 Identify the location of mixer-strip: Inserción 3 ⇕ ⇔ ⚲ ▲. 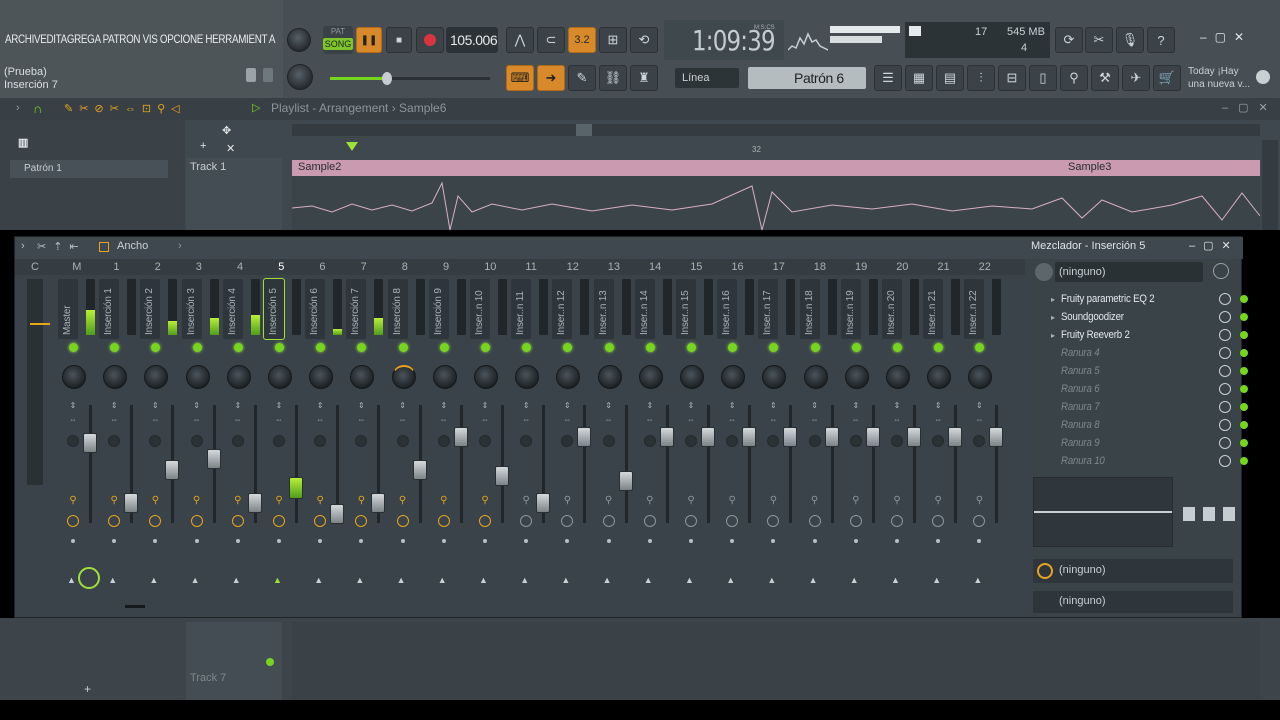
(202, 457).